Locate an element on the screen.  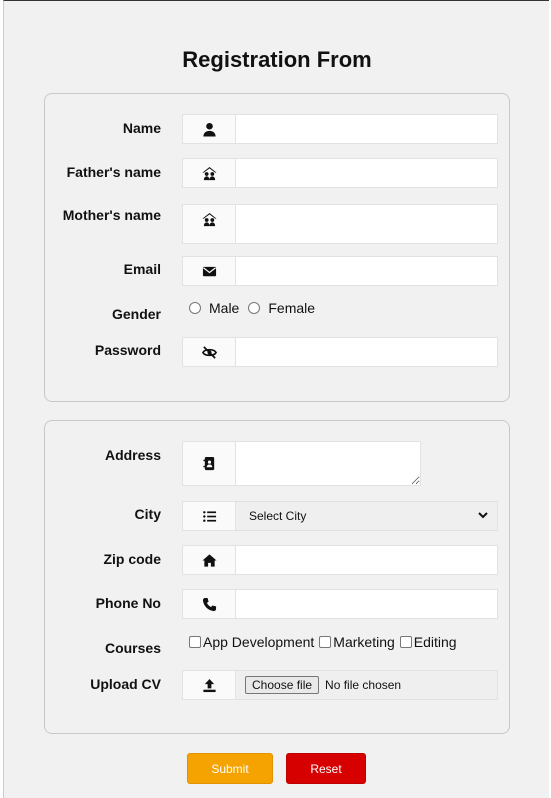
city-group: Select City is located at coordinates (340, 516).